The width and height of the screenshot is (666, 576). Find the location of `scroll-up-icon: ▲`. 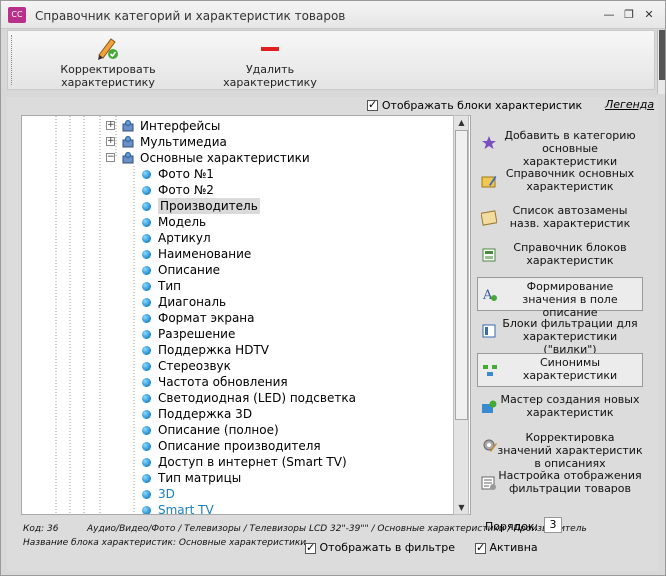

scroll-up-icon: ▲ is located at coordinates (461, 122).